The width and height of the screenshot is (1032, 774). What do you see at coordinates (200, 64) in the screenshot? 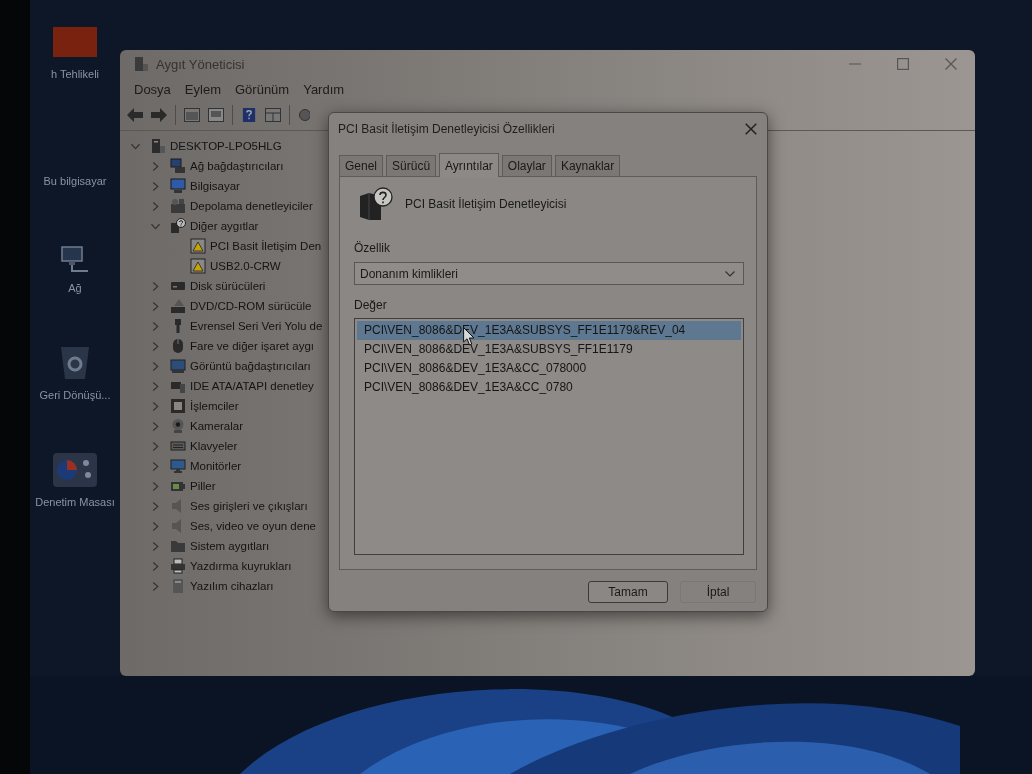
I see `window-title: Aygıt Yöneticisi` at bounding box center [200, 64].